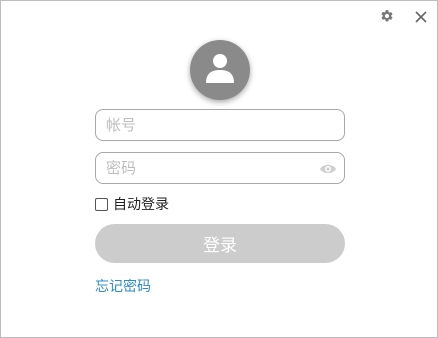 The width and height of the screenshot is (438, 338). I want to click on account-field, so click(220, 125).